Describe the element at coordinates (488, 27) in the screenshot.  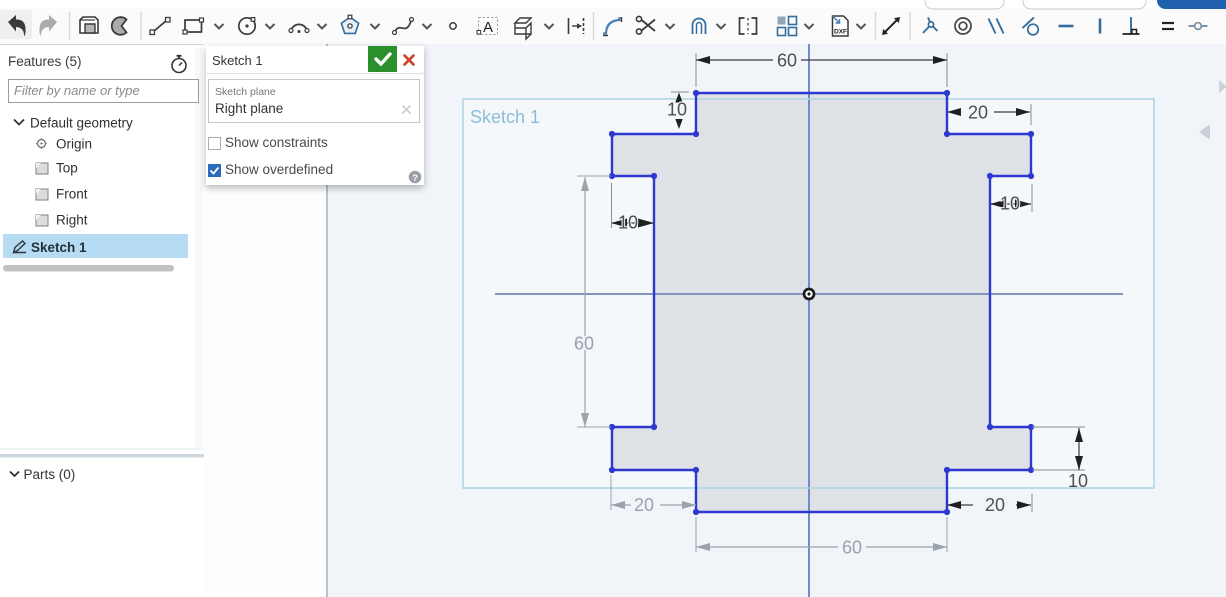
I see `svg-text: A` at that location.